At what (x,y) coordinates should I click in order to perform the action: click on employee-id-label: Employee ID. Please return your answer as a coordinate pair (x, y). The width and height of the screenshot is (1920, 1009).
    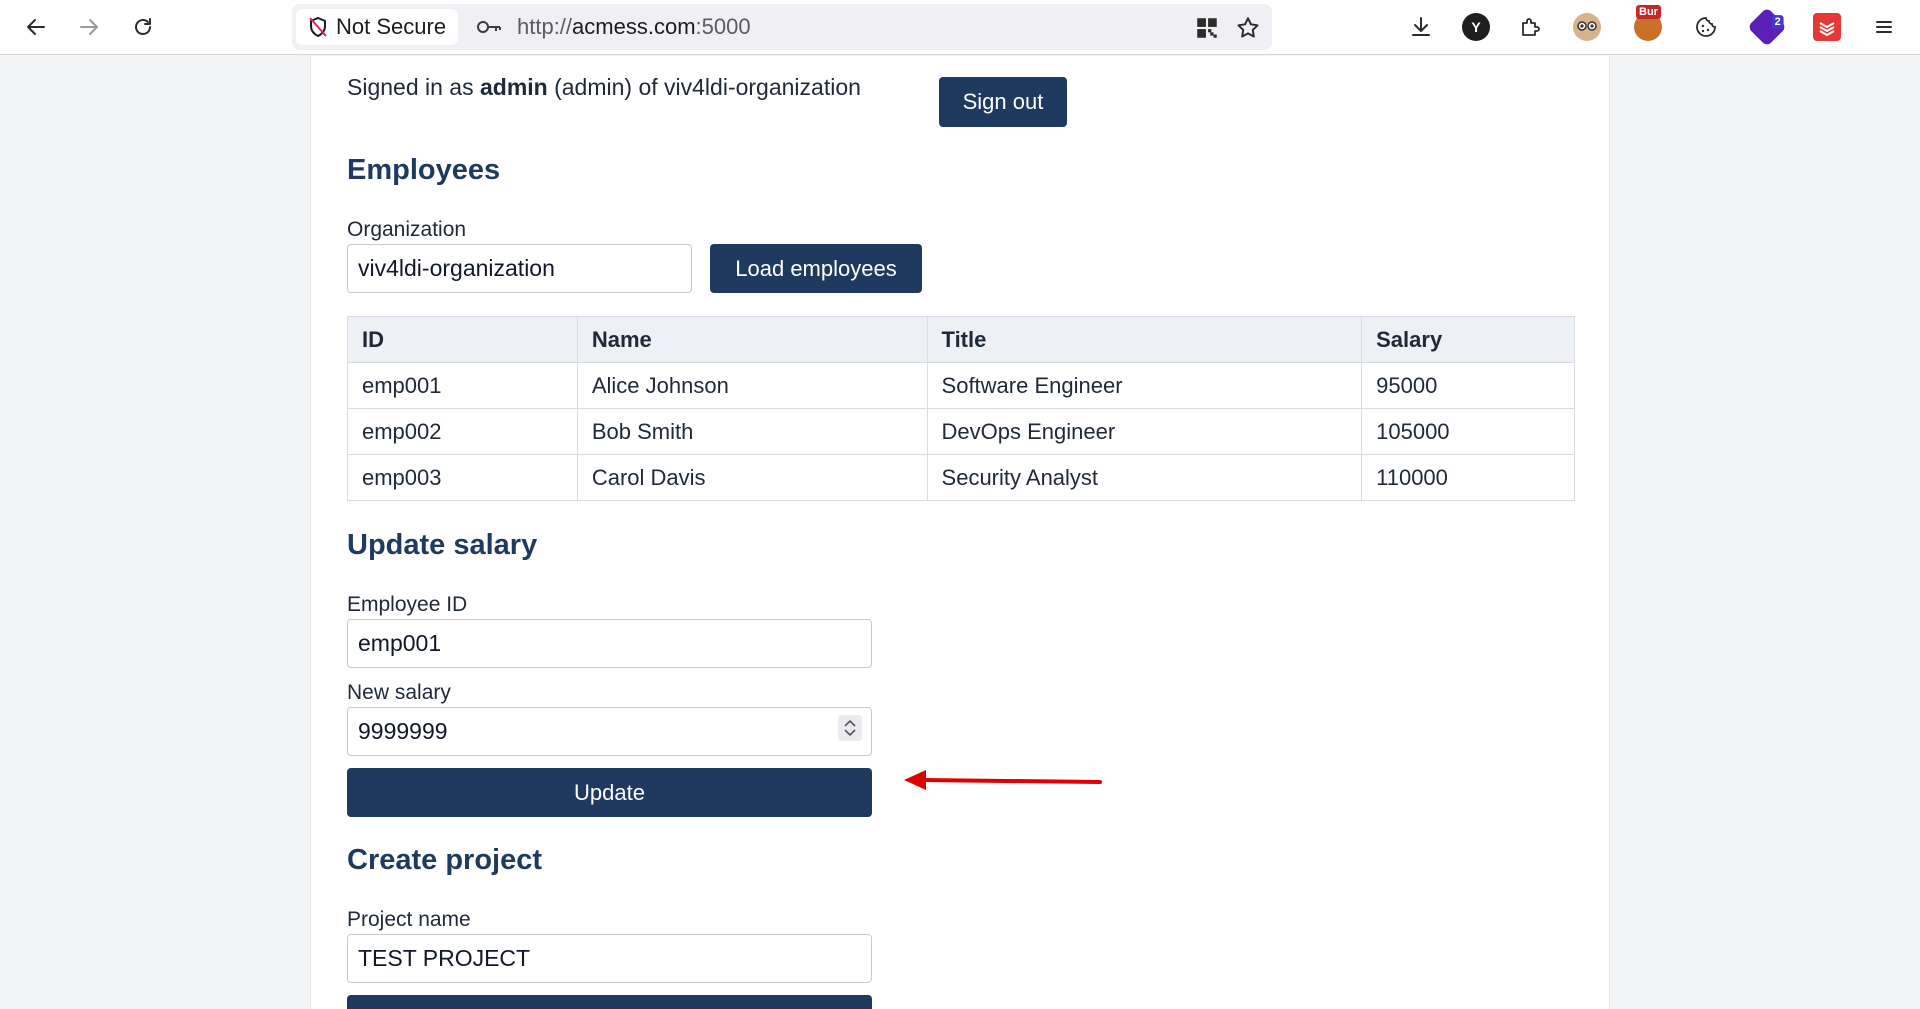
    Looking at the image, I should click on (407, 604).